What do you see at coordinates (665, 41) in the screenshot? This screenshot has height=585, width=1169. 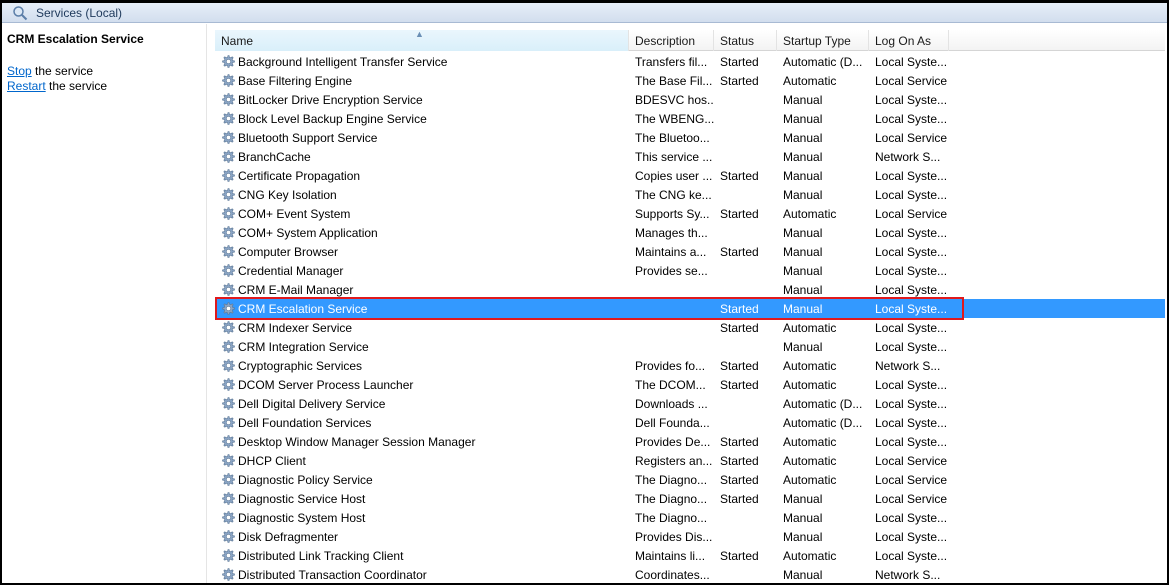 I see `column-header-description-label: Description` at bounding box center [665, 41].